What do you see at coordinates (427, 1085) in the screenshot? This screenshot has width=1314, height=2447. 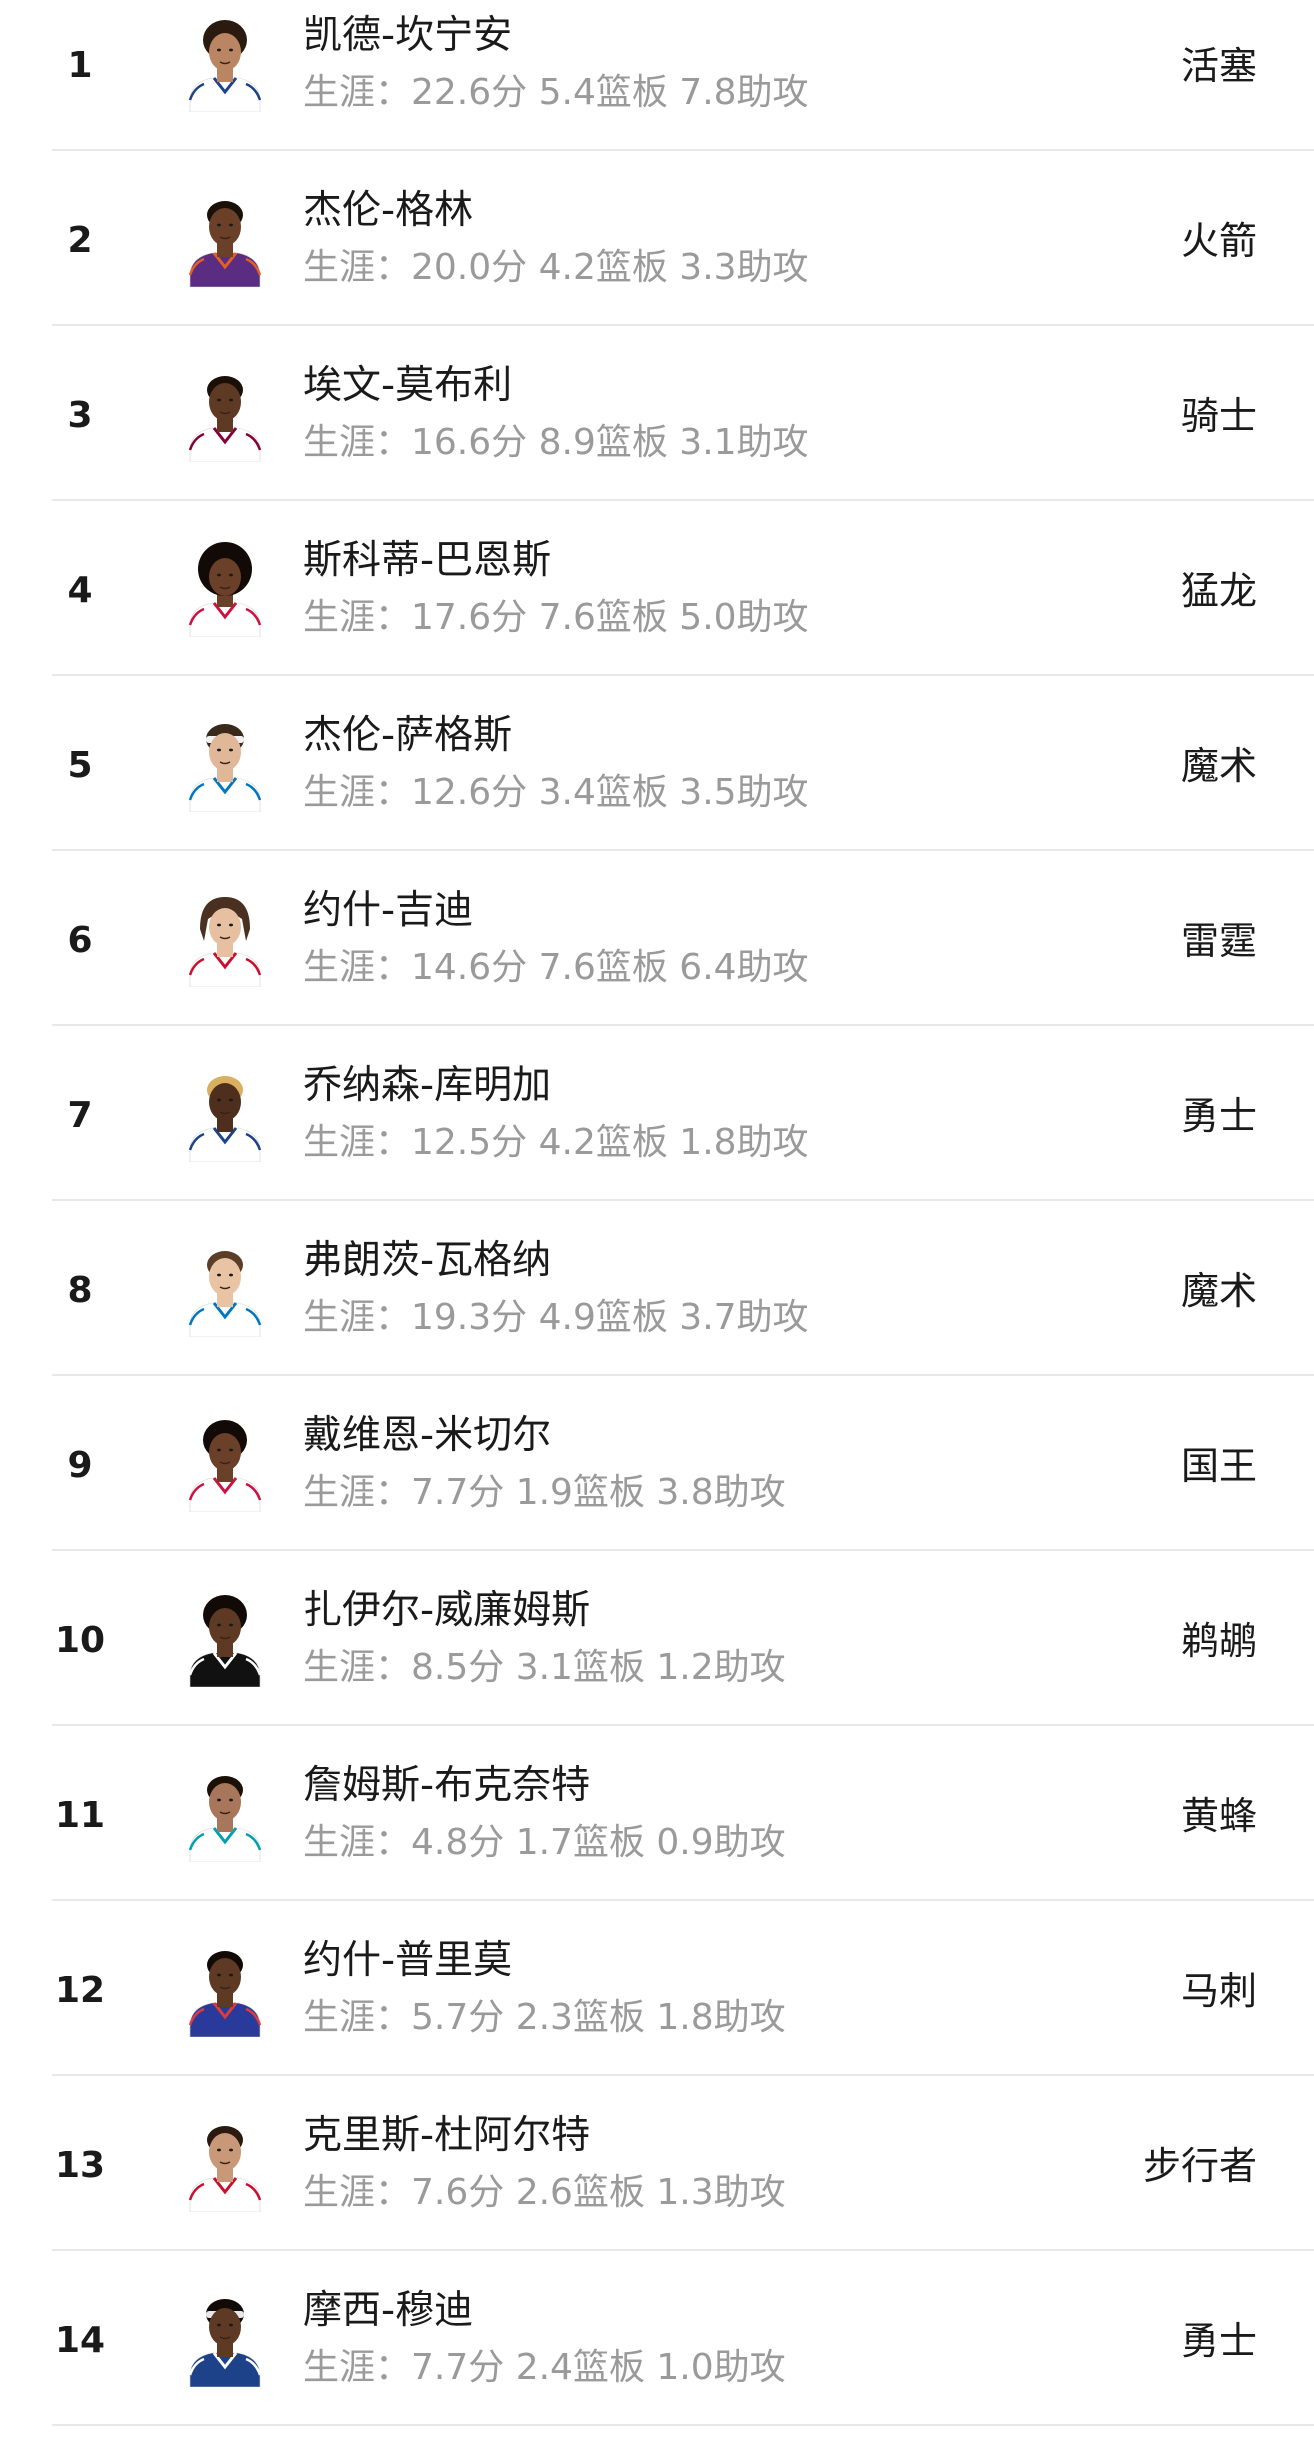 I see `player-name: 乔纳森-库明加` at bounding box center [427, 1085].